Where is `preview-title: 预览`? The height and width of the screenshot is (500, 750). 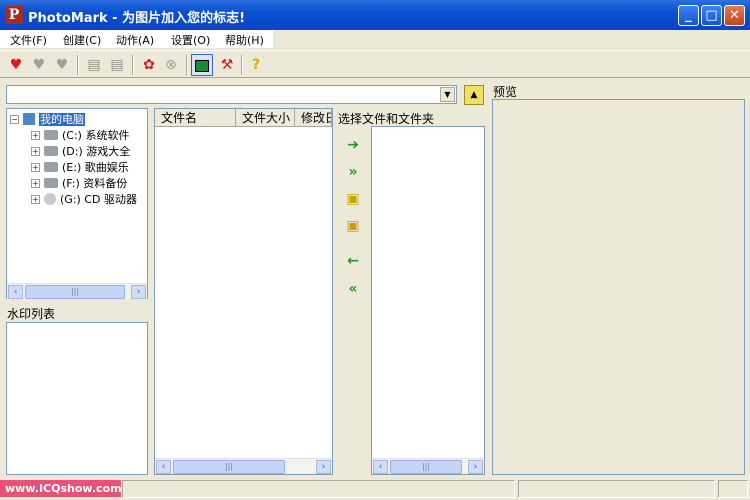 preview-title: 预览 is located at coordinates (505, 92).